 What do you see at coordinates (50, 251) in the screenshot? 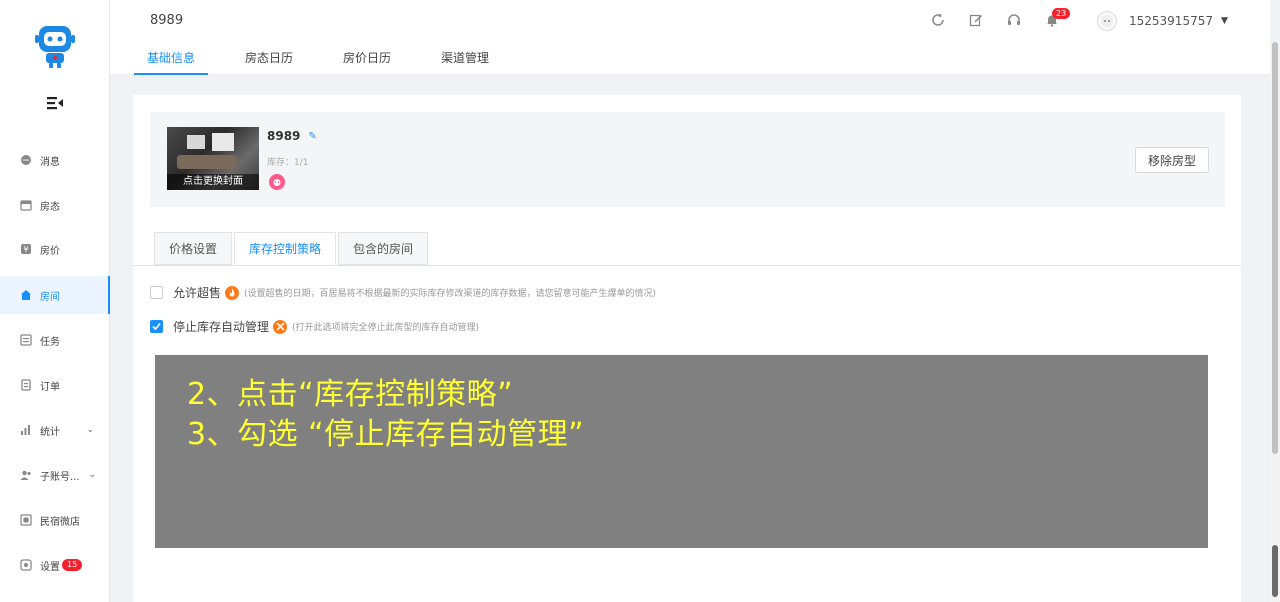
I see `sidebar-item-label: 房价` at bounding box center [50, 251].